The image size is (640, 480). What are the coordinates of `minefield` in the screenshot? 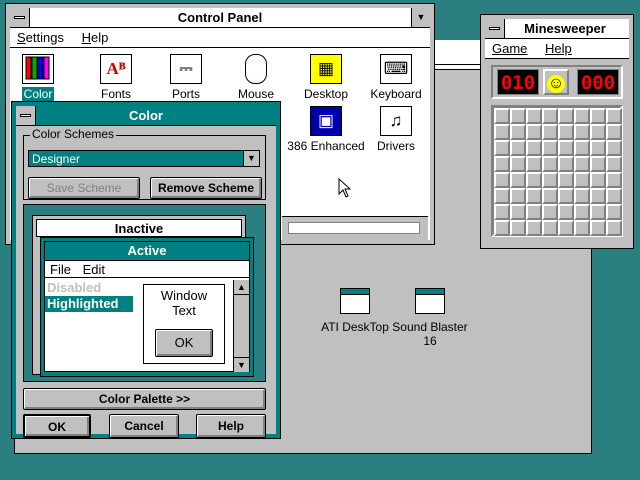 It's located at (557, 171).